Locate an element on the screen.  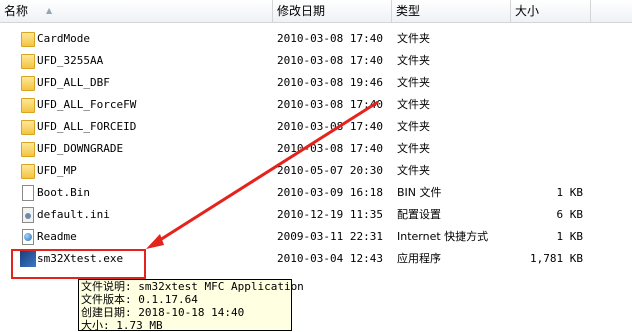
file-row: UFD_MP 2010-05-07 20:30 文件夹 is located at coordinates (316, 171).